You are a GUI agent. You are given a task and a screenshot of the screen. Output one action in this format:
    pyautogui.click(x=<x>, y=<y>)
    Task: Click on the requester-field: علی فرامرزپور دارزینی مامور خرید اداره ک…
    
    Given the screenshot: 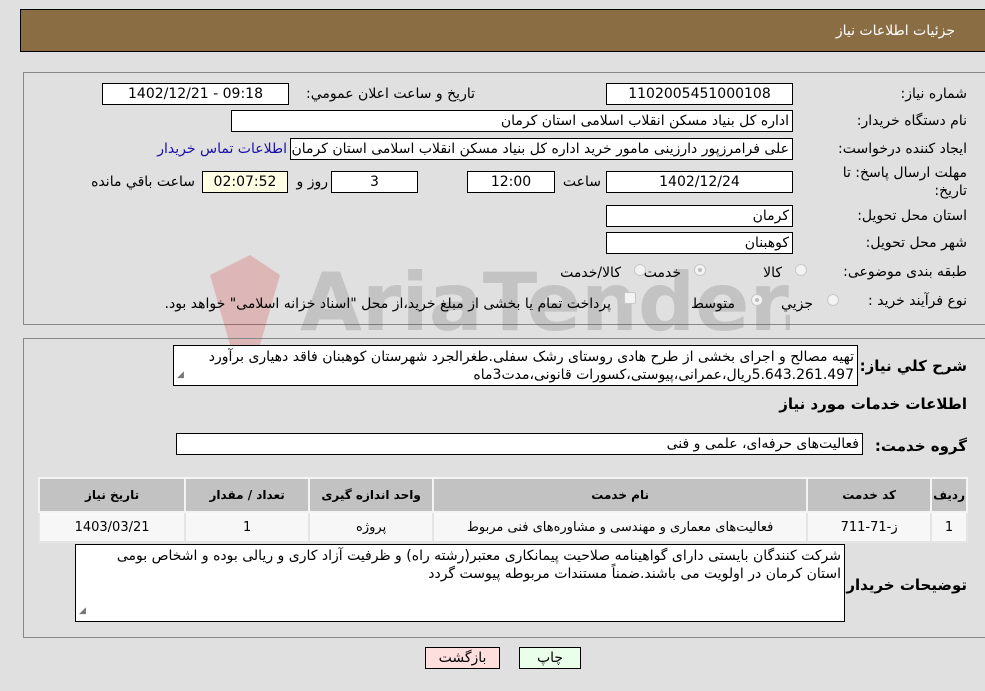 What is the action you would take?
    pyautogui.click(x=541, y=149)
    